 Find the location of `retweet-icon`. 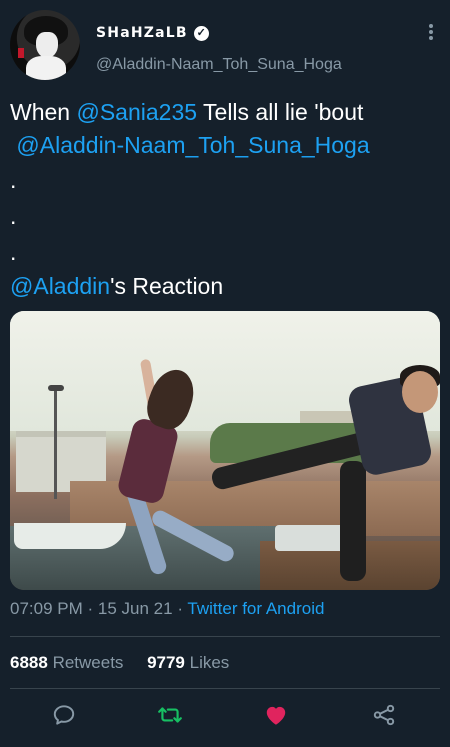

retweet-icon is located at coordinates (170, 715).